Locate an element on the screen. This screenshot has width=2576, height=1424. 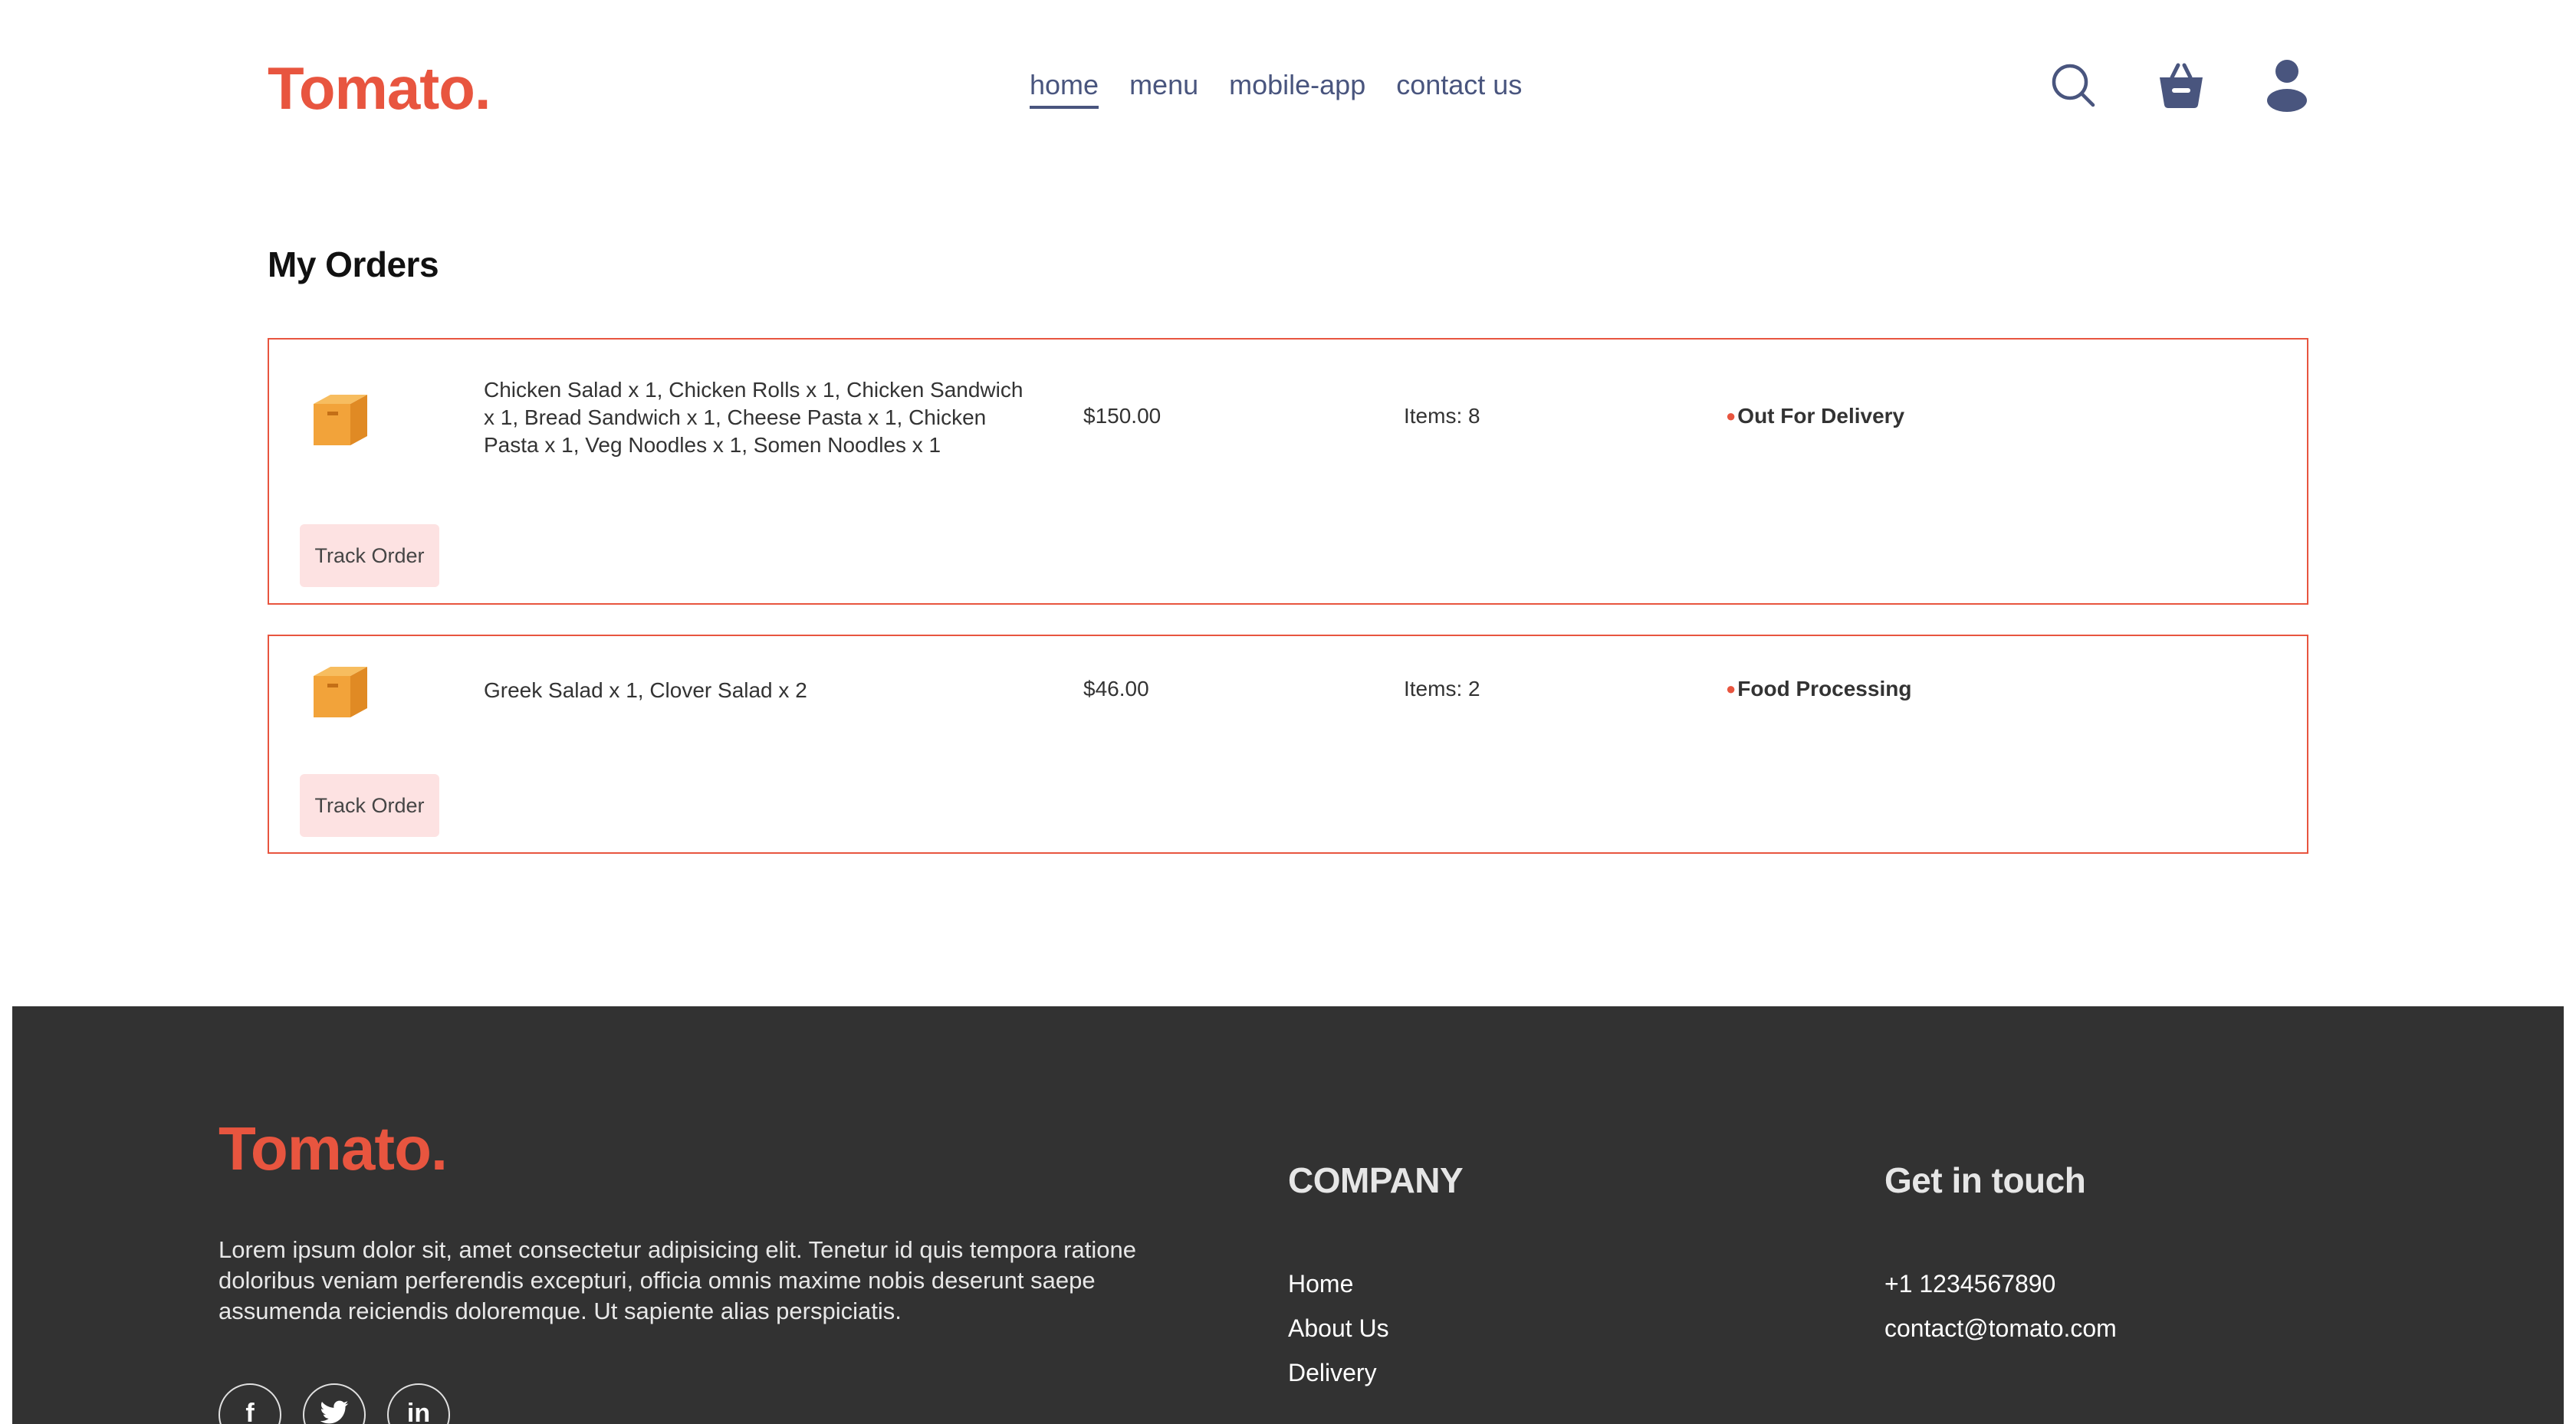
footer-email: contact@tomato.com is located at coordinates (2001, 1328).